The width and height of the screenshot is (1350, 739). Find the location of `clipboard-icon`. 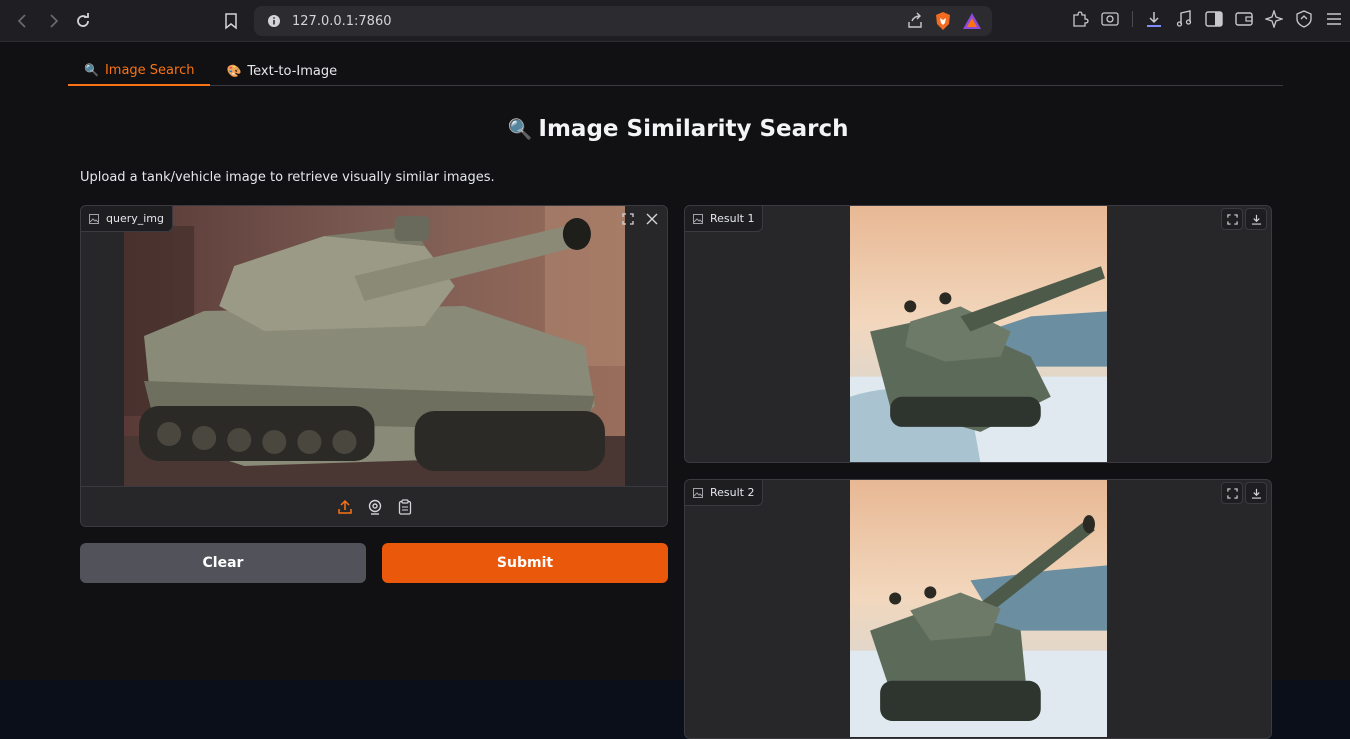

clipboard-icon is located at coordinates (405, 507).